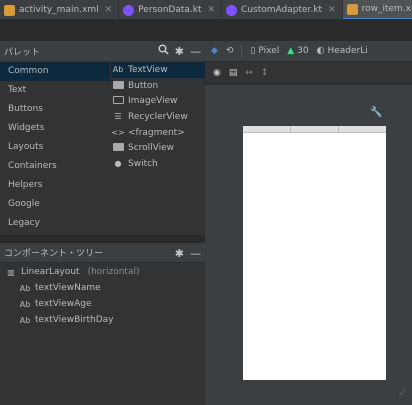  I want to click on vertical-arrows-icon: ↕, so click(265, 73).